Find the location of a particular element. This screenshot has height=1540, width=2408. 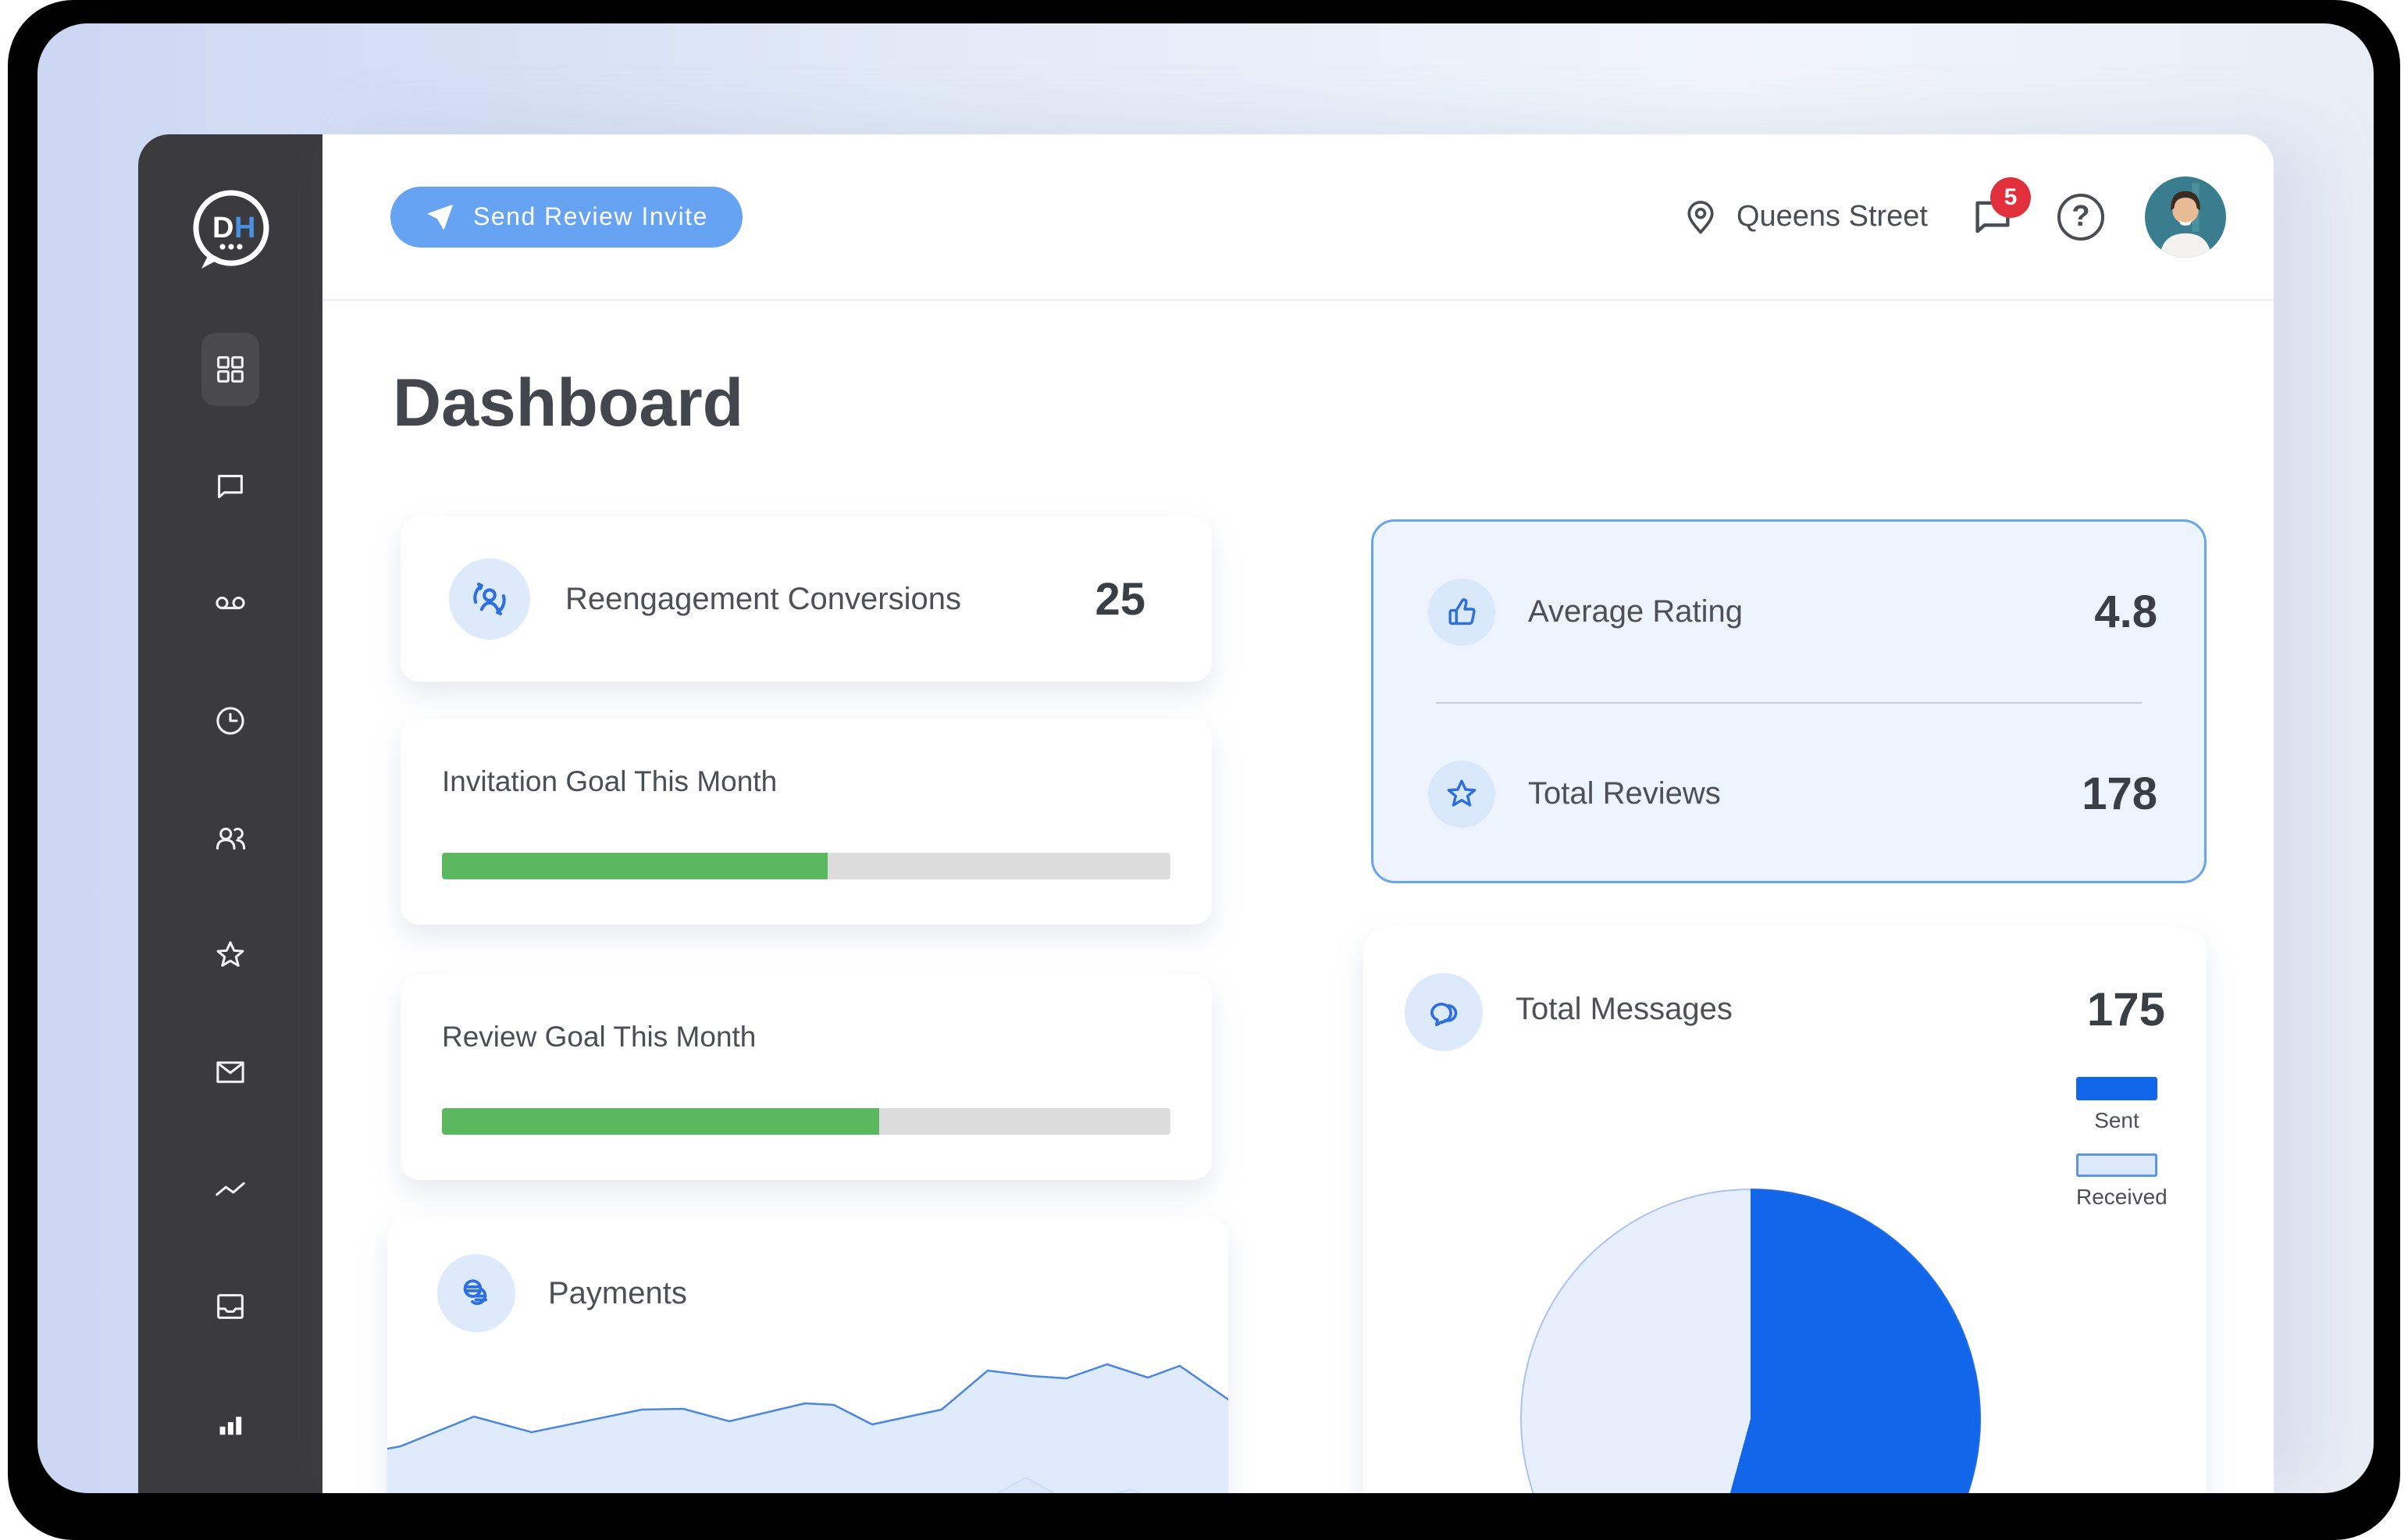

location-pin-icon is located at coordinates (1700, 217).